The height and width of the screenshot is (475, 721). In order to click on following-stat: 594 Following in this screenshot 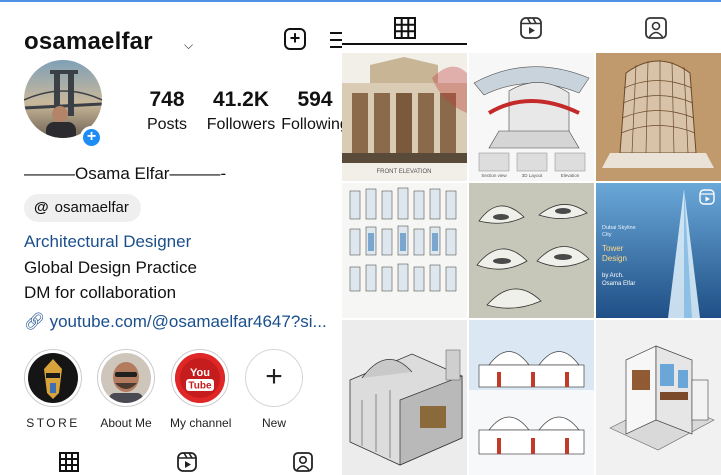, I will do `click(311, 111)`.